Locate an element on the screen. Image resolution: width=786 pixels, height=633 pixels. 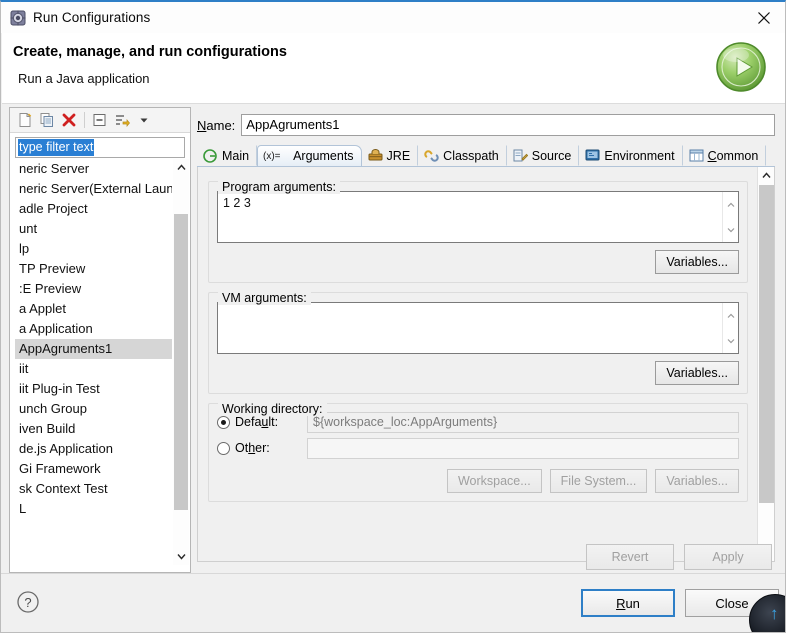
duplicate-configuration-icon is located at coordinates (47, 120).